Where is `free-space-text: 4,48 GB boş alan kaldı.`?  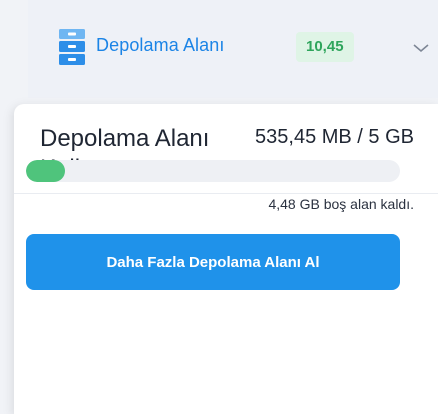 free-space-text: 4,48 GB boş alan kaldı. is located at coordinates (341, 204).